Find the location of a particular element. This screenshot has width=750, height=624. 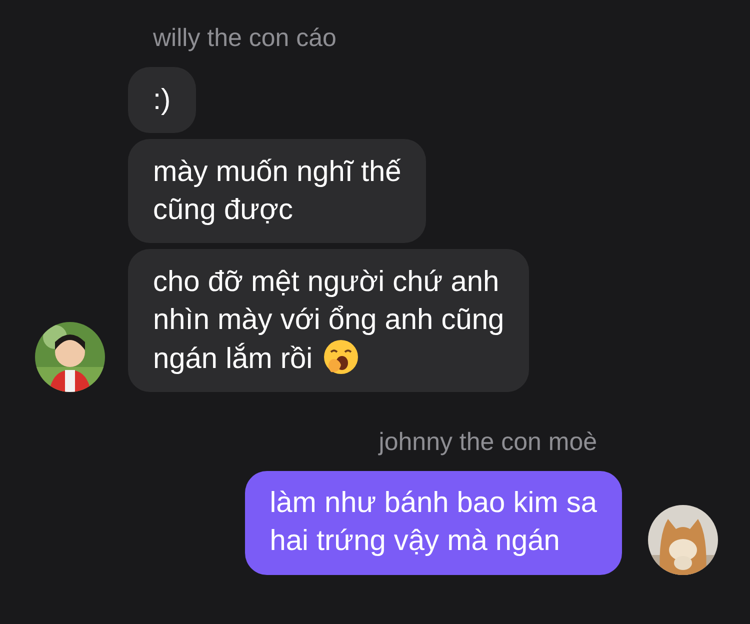

message-bubble: cho đỡ mệt người chứ anh nhìn mày với ổng anh cũng ngán lắm rồi is located at coordinates (329, 320).